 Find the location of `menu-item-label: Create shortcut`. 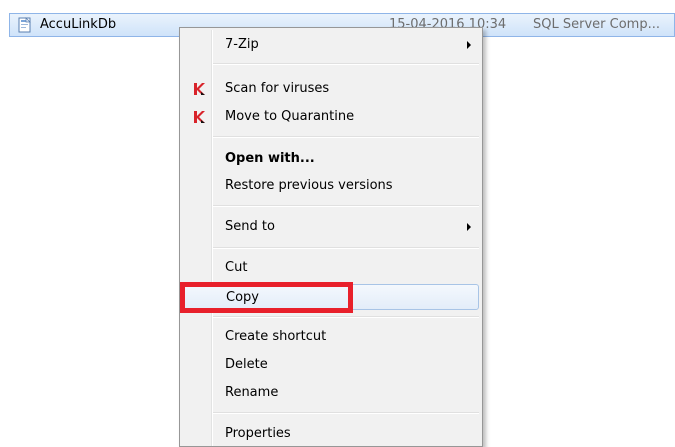

menu-item-label: Create shortcut is located at coordinates (276, 336).